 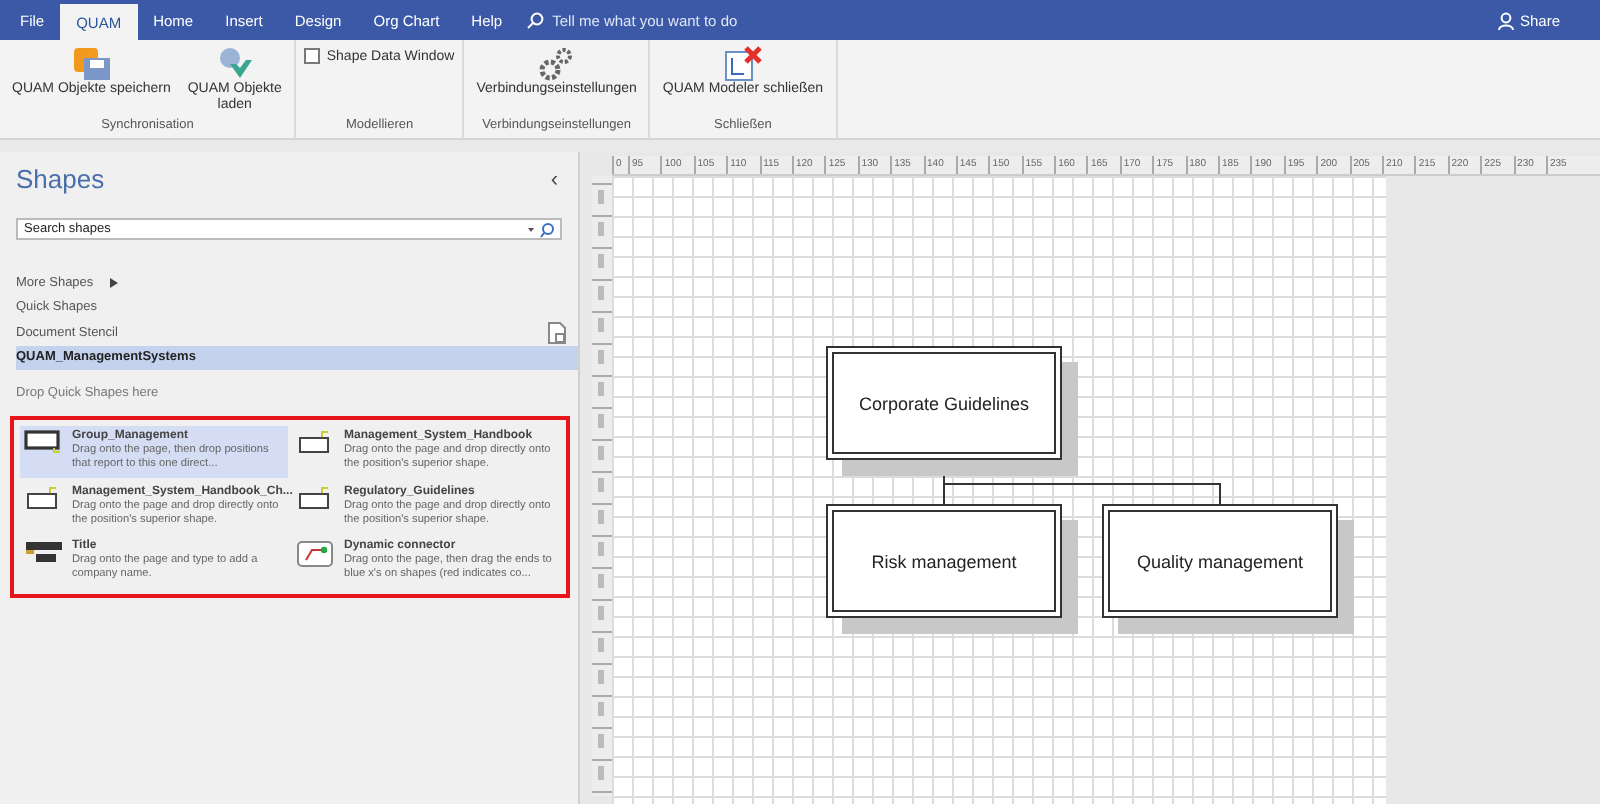 What do you see at coordinates (91, 64) in the screenshot?
I see `save-disk-icon` at bounding box center [91, 64].